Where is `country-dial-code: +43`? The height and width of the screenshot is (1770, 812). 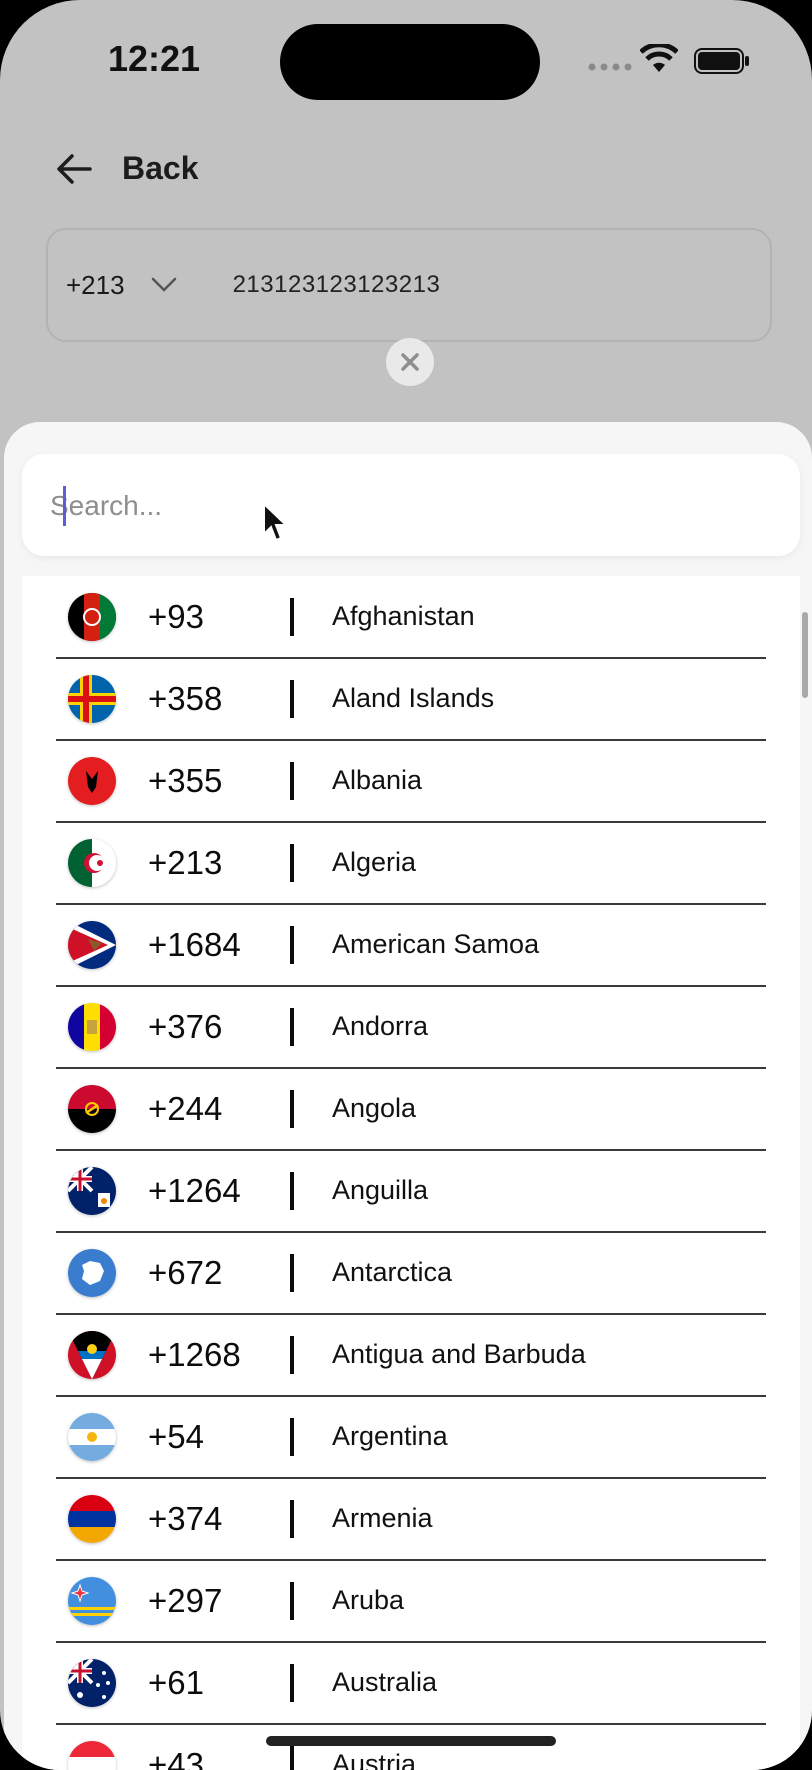 country-dial-code: +43 is located at coordinates (176, 1758).